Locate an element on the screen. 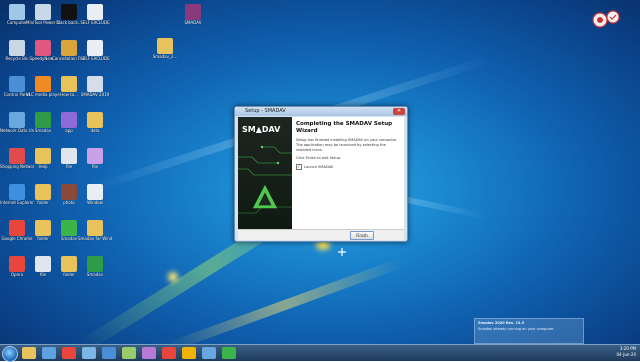 The image size is (640, 362). mouse-cursor-icon is located at coordinates (342, 252).